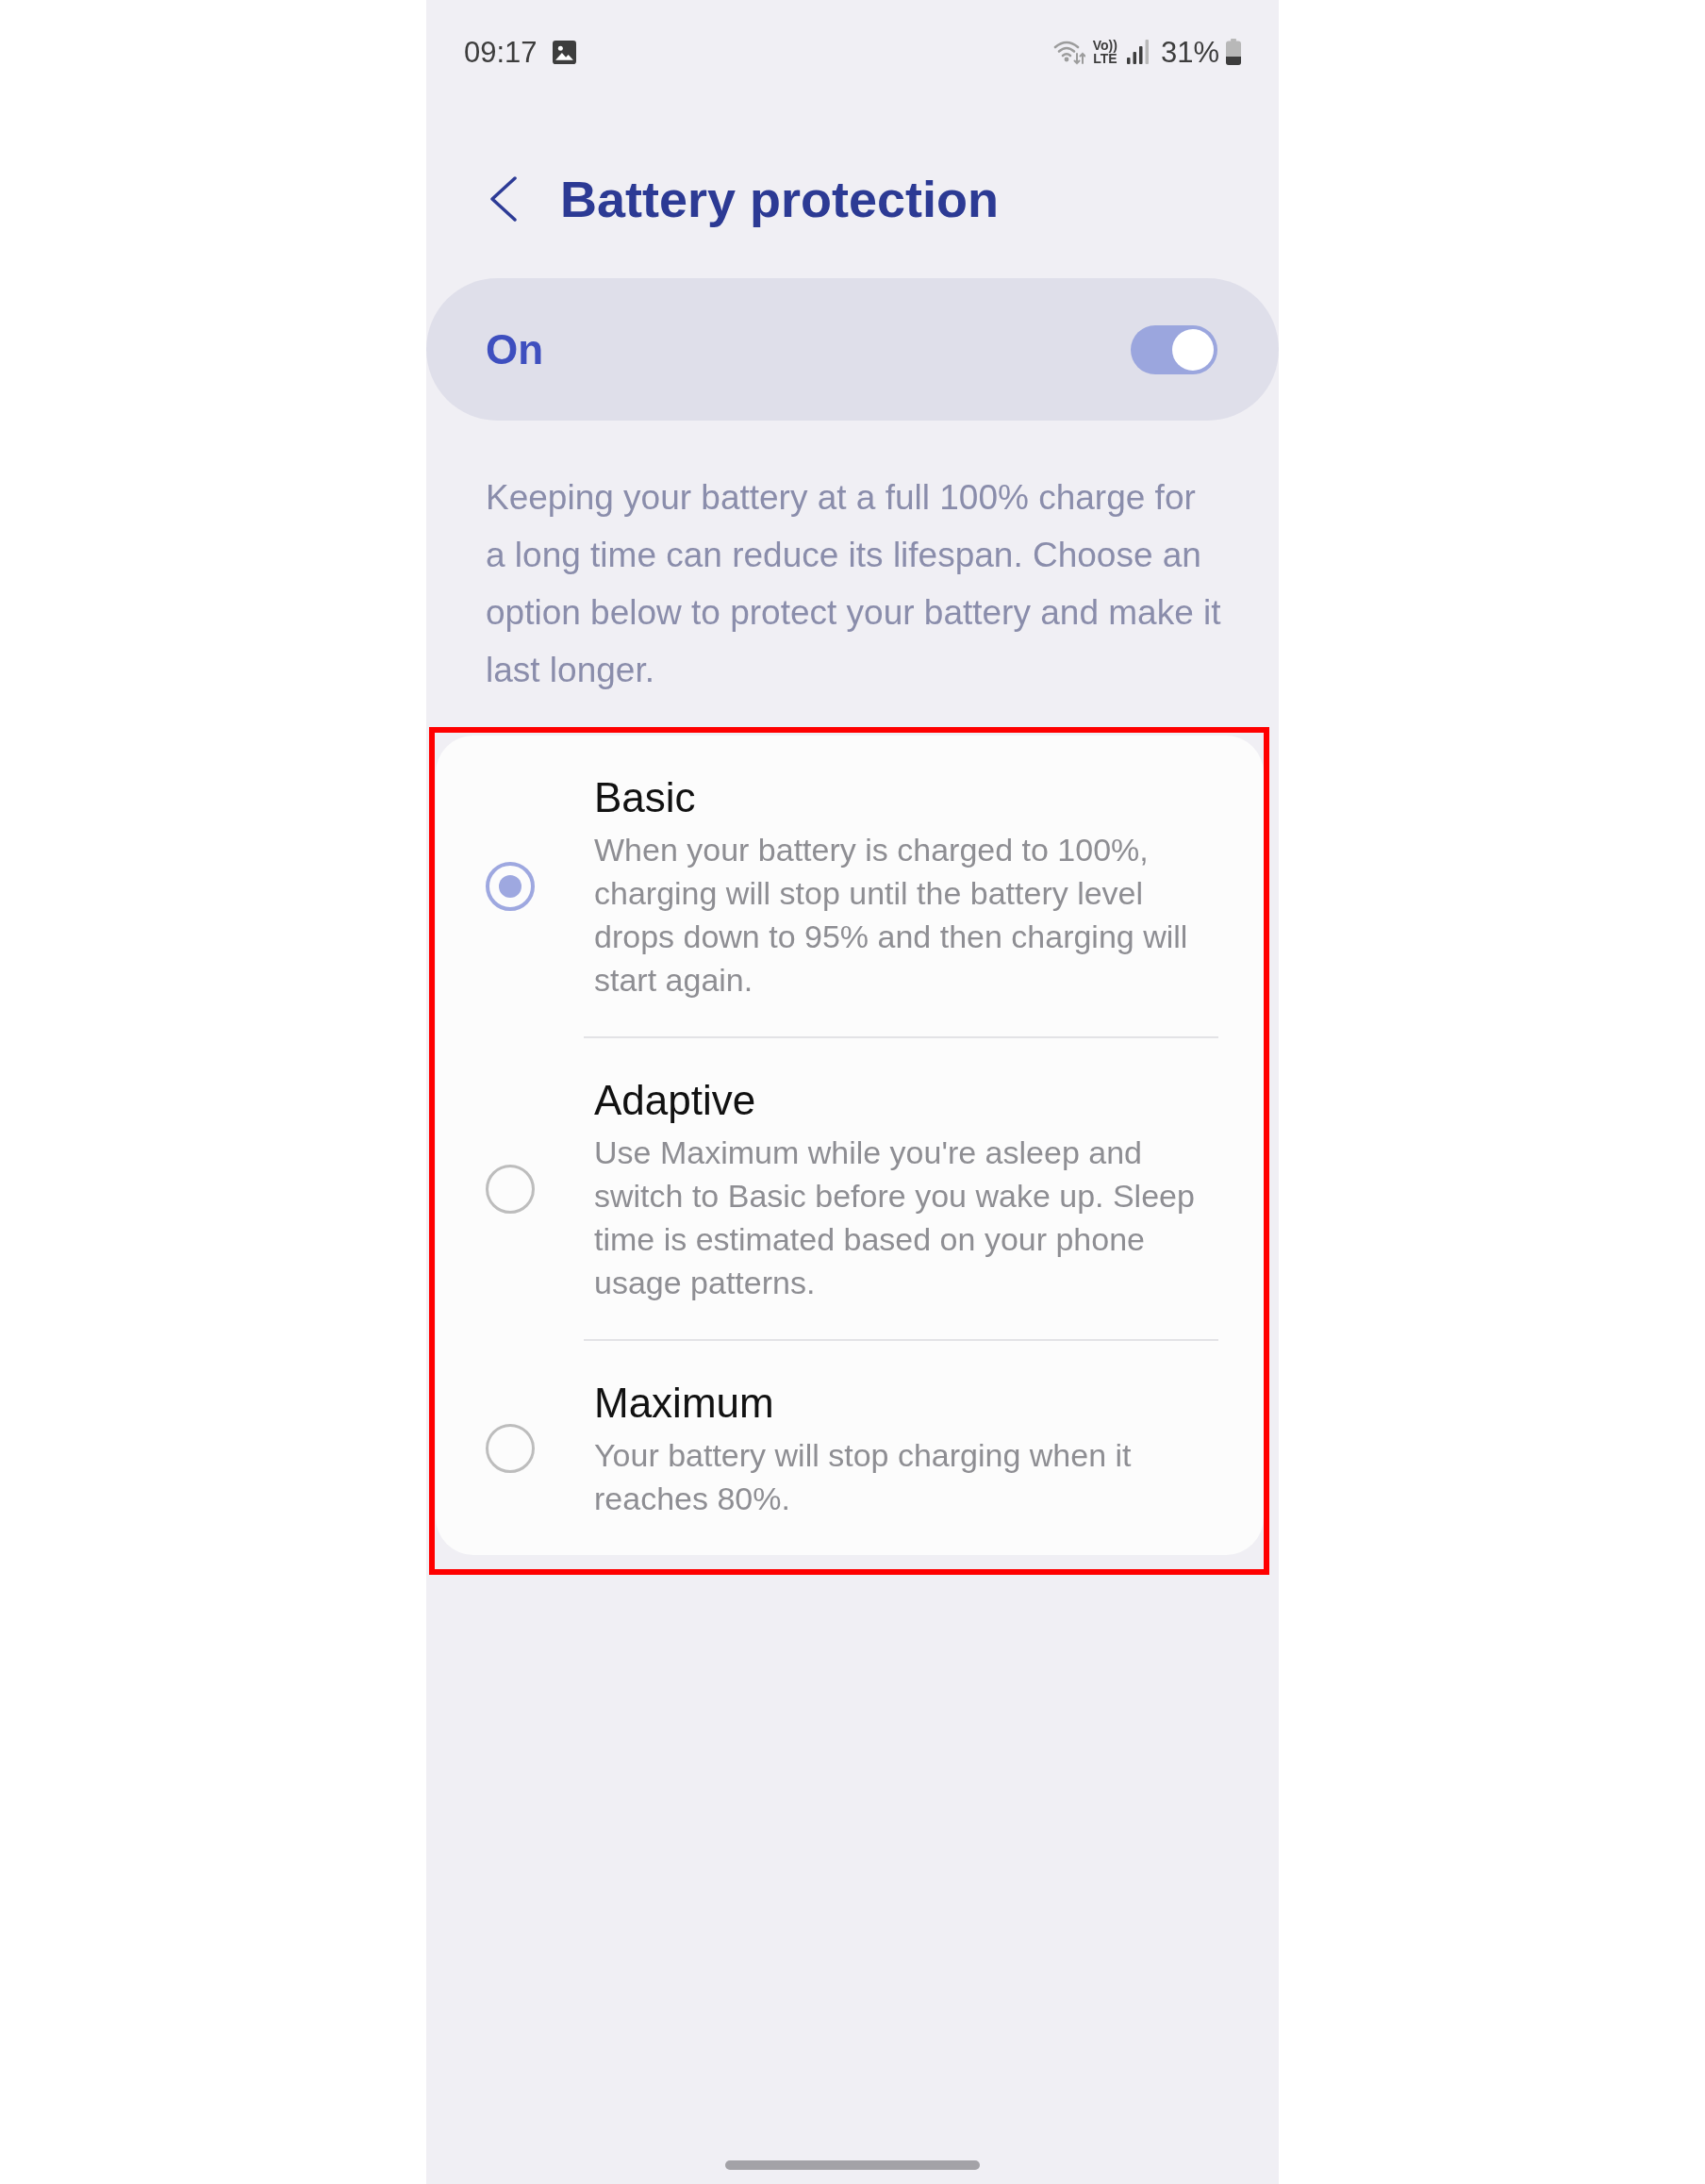  I want to click on switch-label: On, so click(515, 349).